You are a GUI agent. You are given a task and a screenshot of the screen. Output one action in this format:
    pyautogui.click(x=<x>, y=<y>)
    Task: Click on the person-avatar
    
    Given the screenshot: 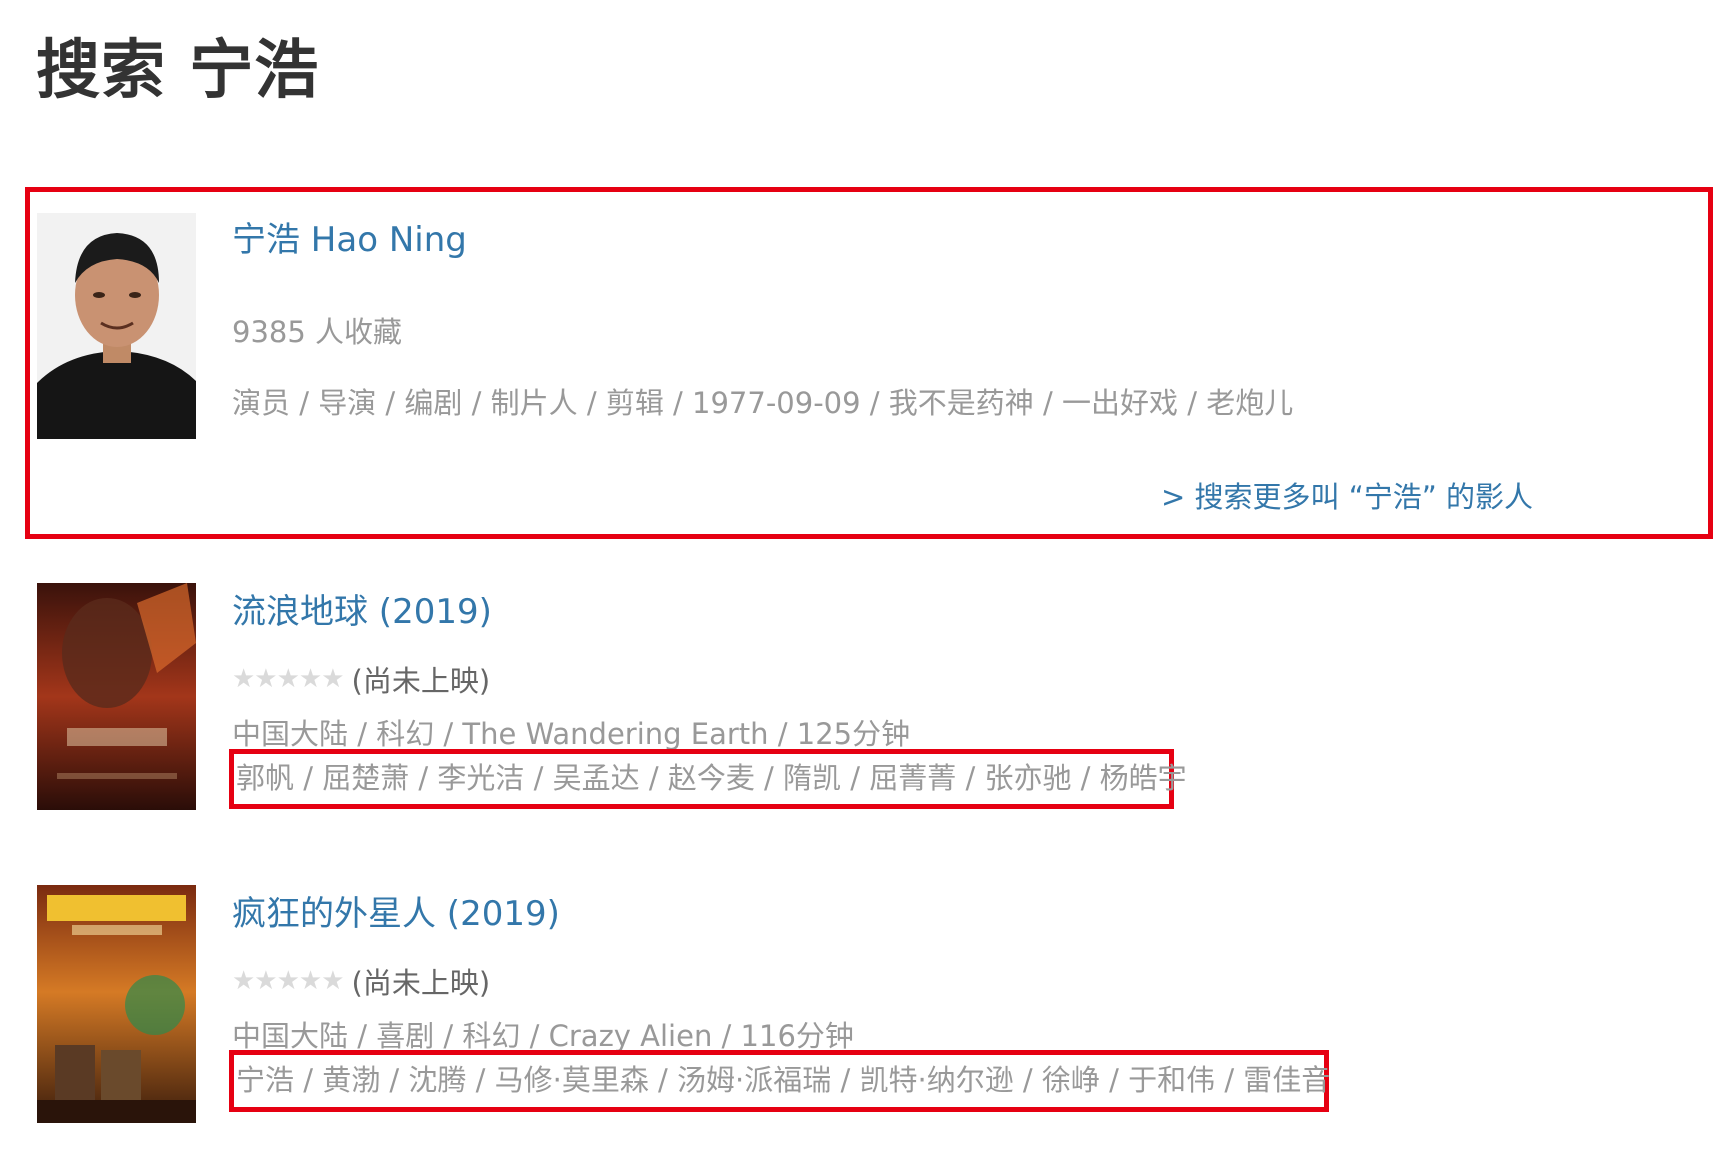 What is the action you would take?
    pyautogui.click(x=116, y=326)
    